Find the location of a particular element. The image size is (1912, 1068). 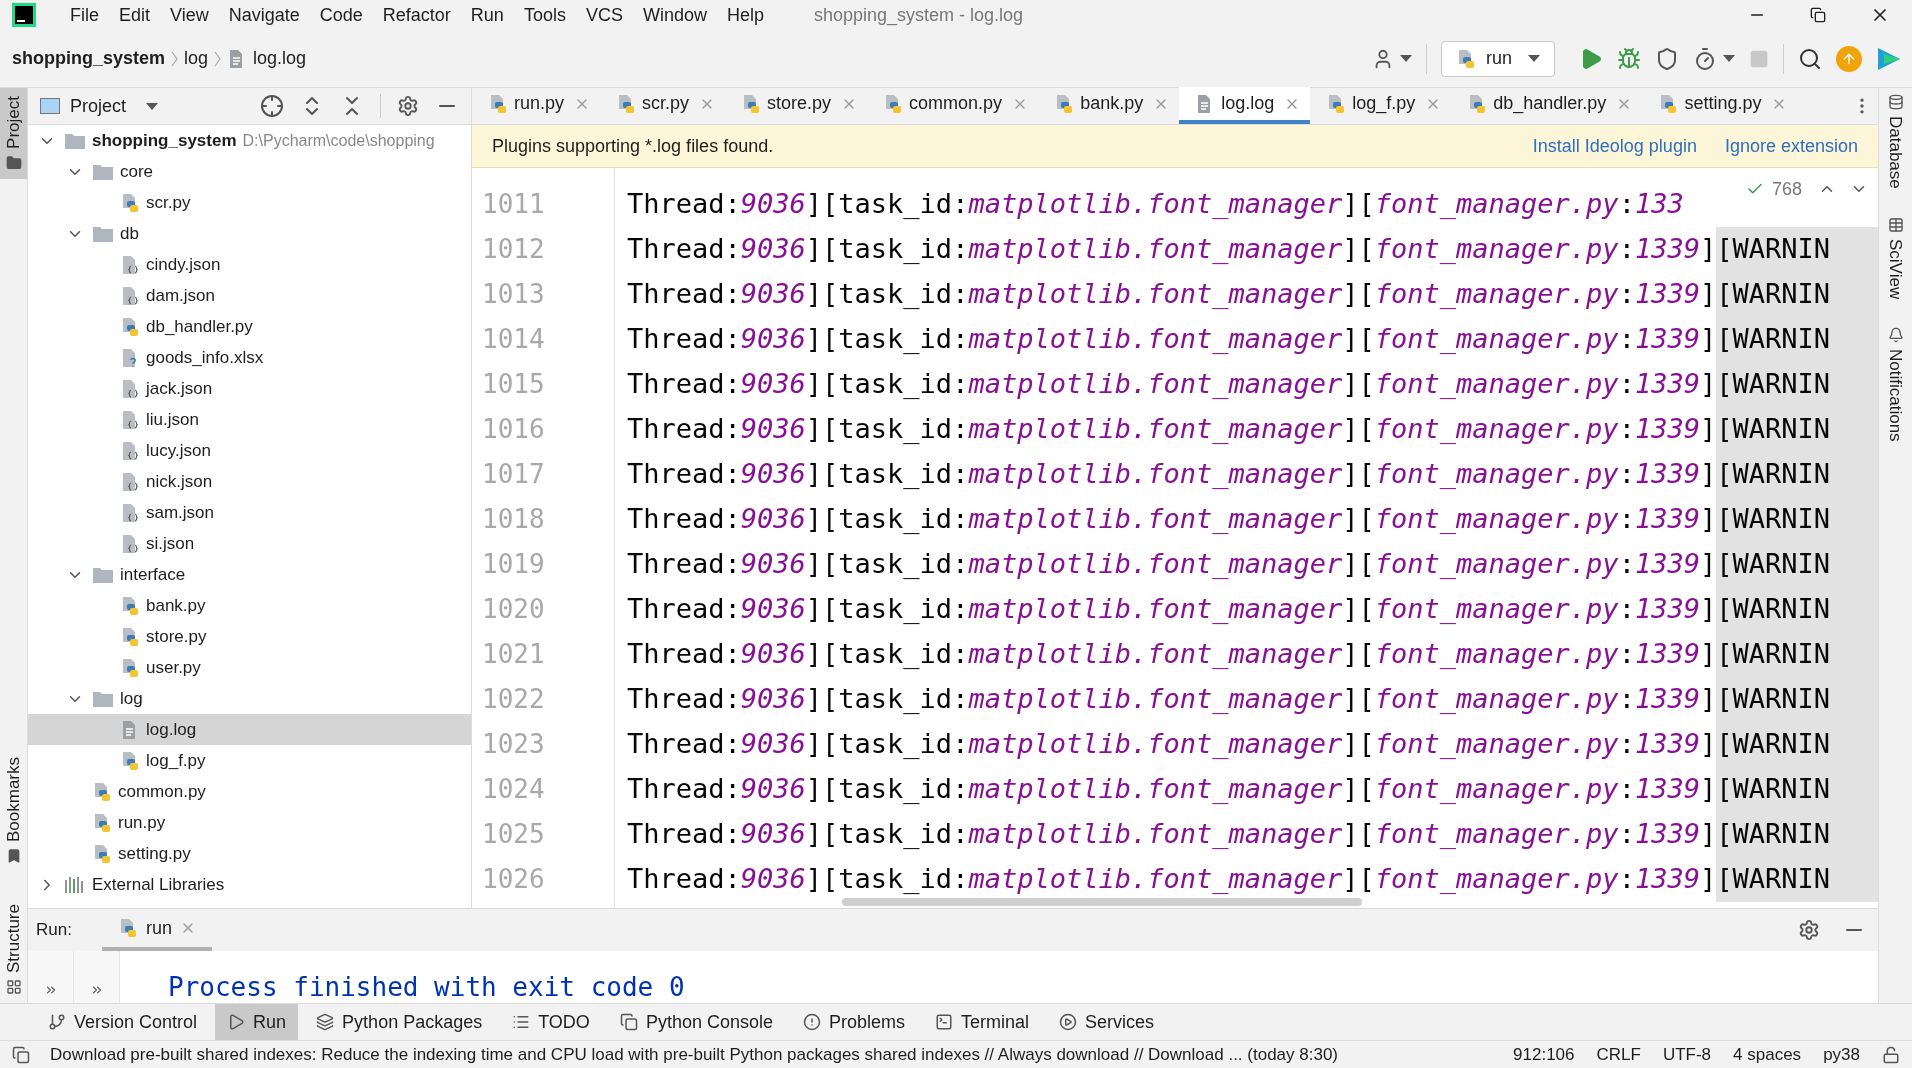

status-message: Download pre-built shared indexes: Reduce the indexing time and CPU load with pre-built Python packages shared indexes // Always download // Download ... (today 8:30) is located at coordinates (694, 1054).